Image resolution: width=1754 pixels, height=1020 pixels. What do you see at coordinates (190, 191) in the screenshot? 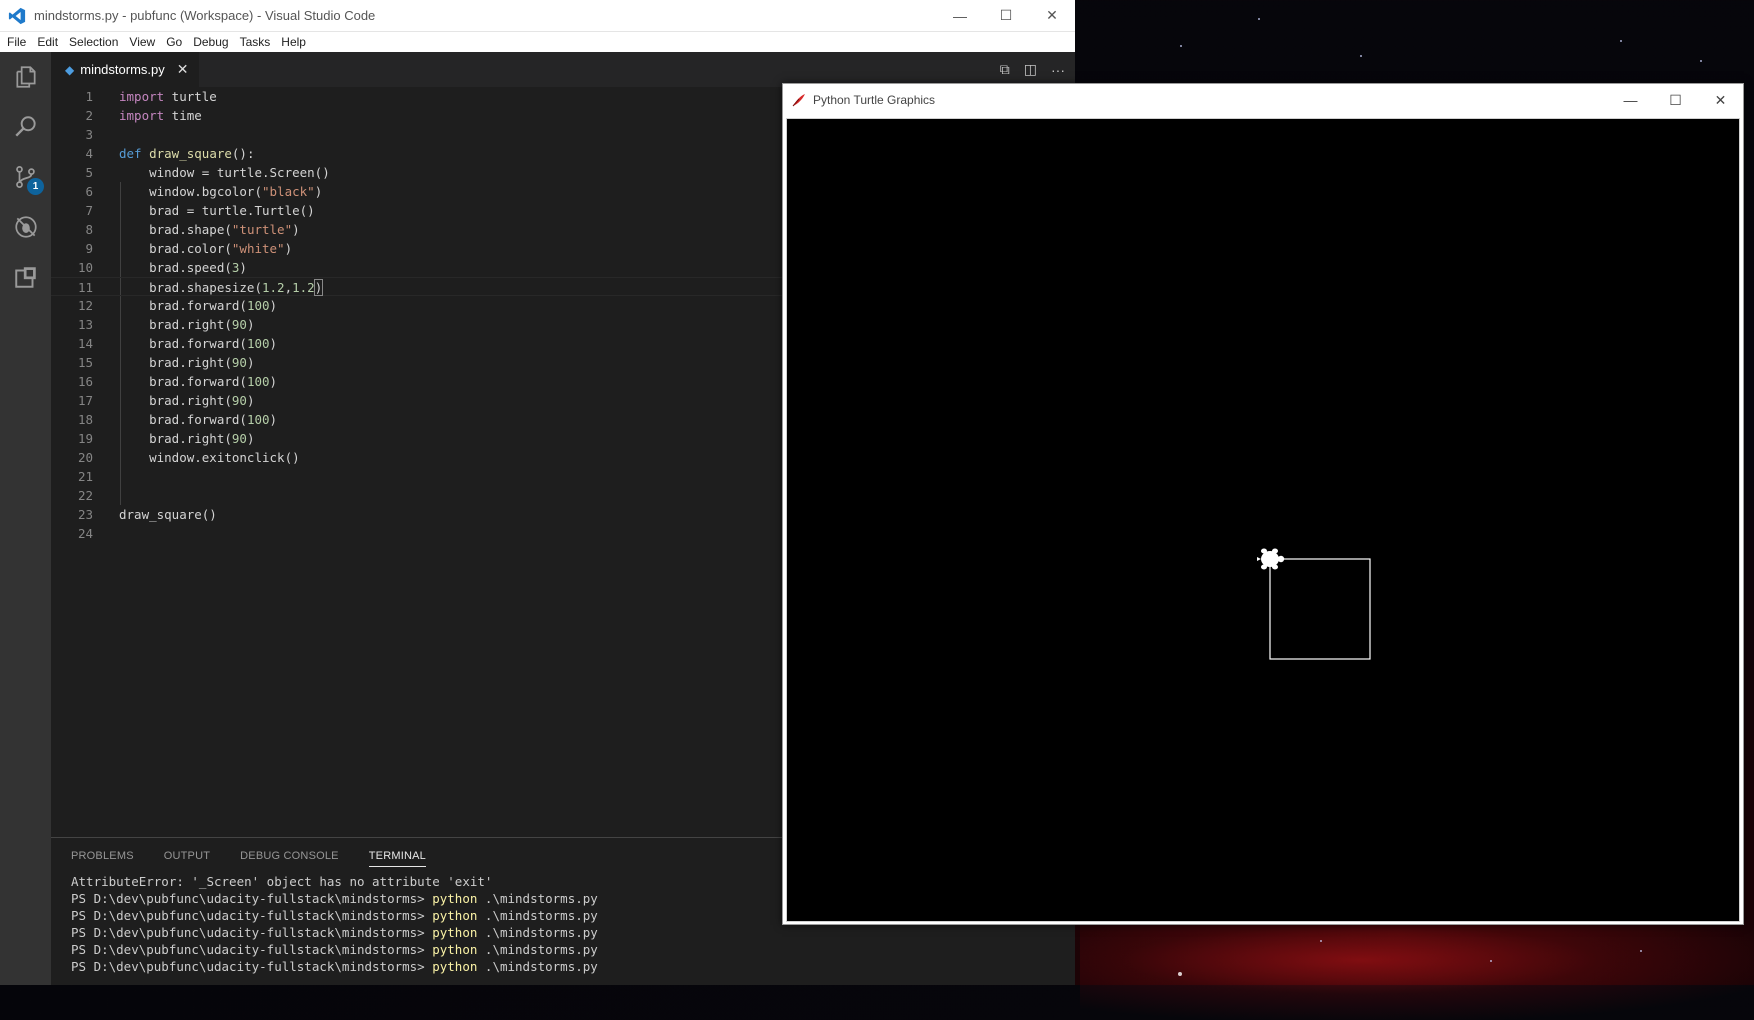
I see `code-token: window.bgcolor(` at bounding box center [190, 191].